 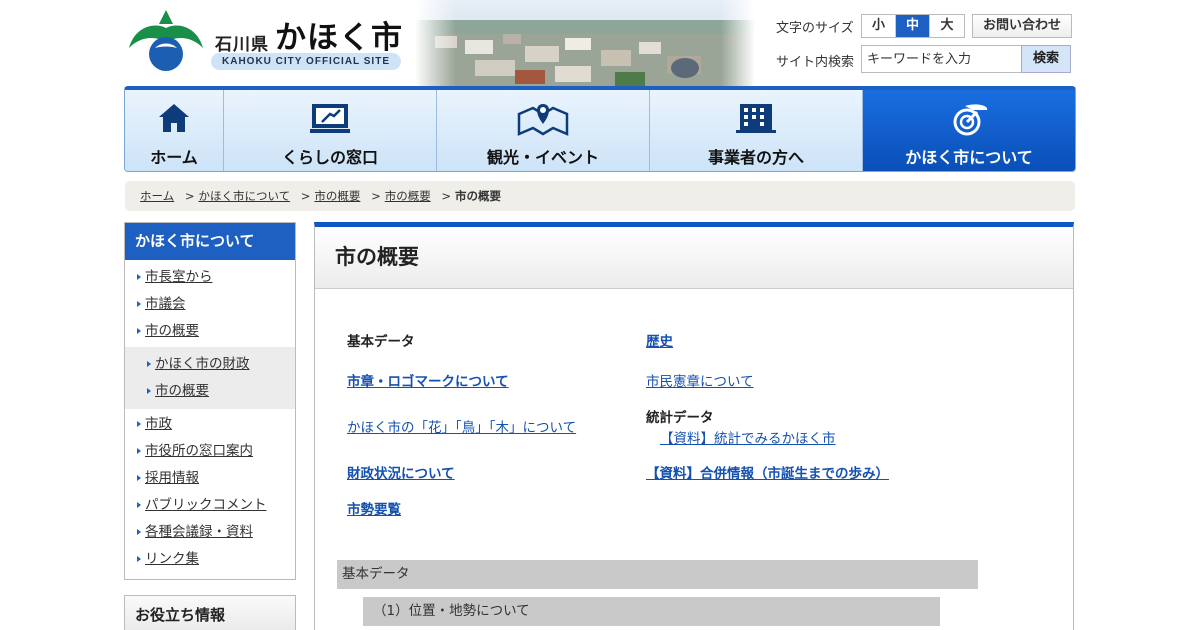 I want to click on breadcrumb-home: ホーム, so click(x=157, y=196).